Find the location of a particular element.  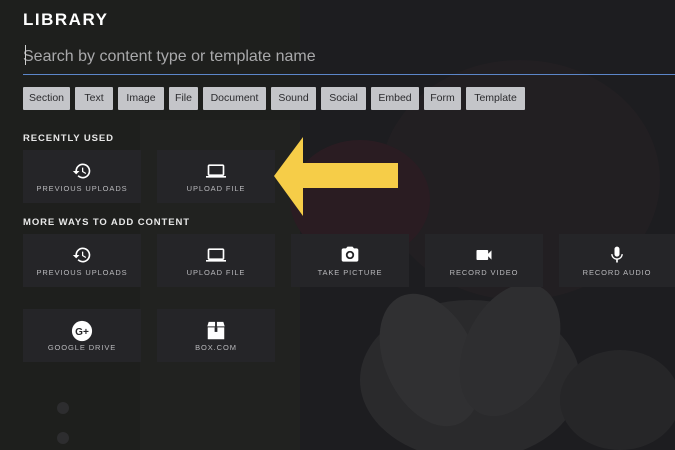

more-ways-heading: MORE WAYS TO ADD CONTENT is located at coordinates (106, 222).